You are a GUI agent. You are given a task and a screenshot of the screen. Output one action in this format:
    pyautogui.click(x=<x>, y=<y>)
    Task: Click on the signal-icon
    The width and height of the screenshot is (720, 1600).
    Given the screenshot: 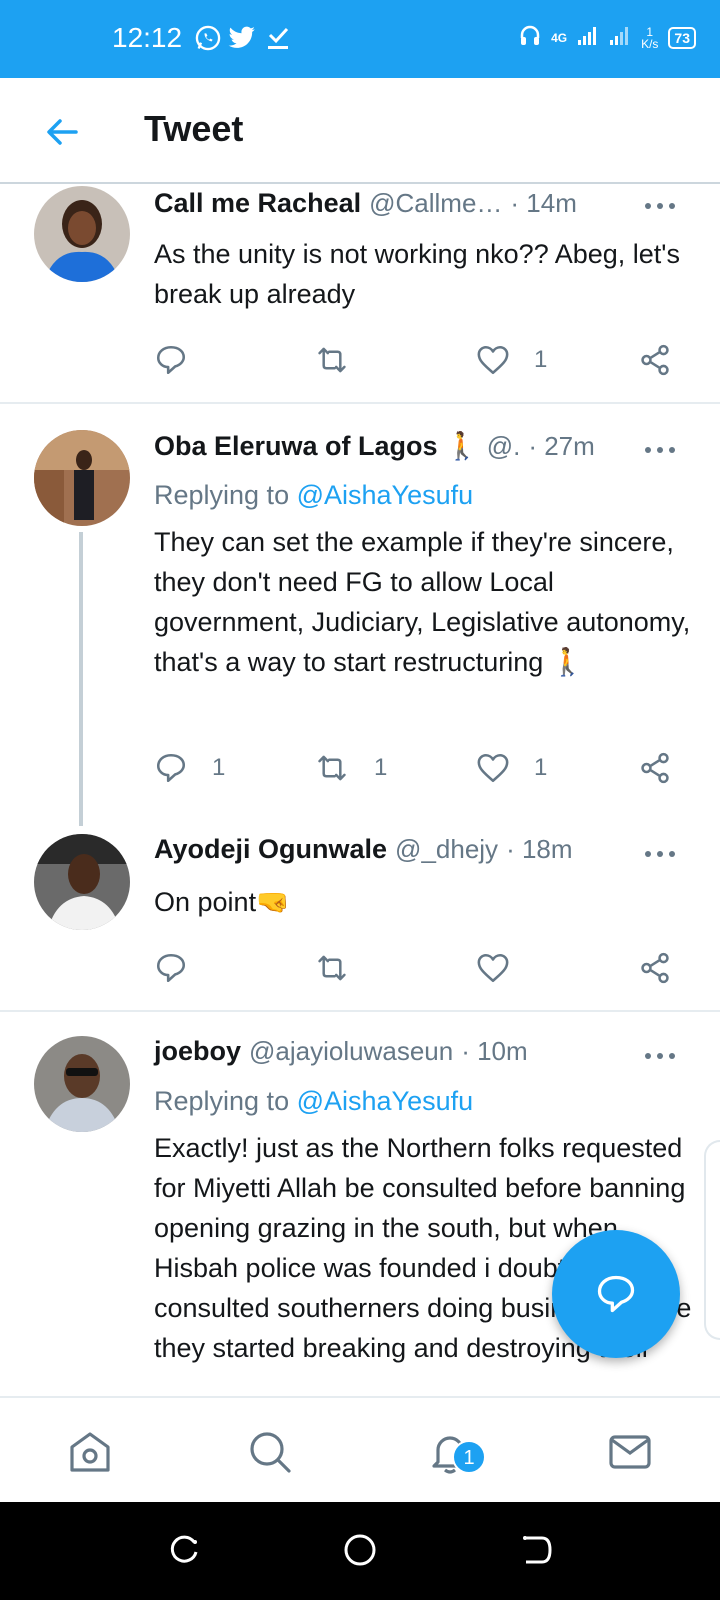 What is the action you would take?
    pyautogui.click(x=588, y=37)
    